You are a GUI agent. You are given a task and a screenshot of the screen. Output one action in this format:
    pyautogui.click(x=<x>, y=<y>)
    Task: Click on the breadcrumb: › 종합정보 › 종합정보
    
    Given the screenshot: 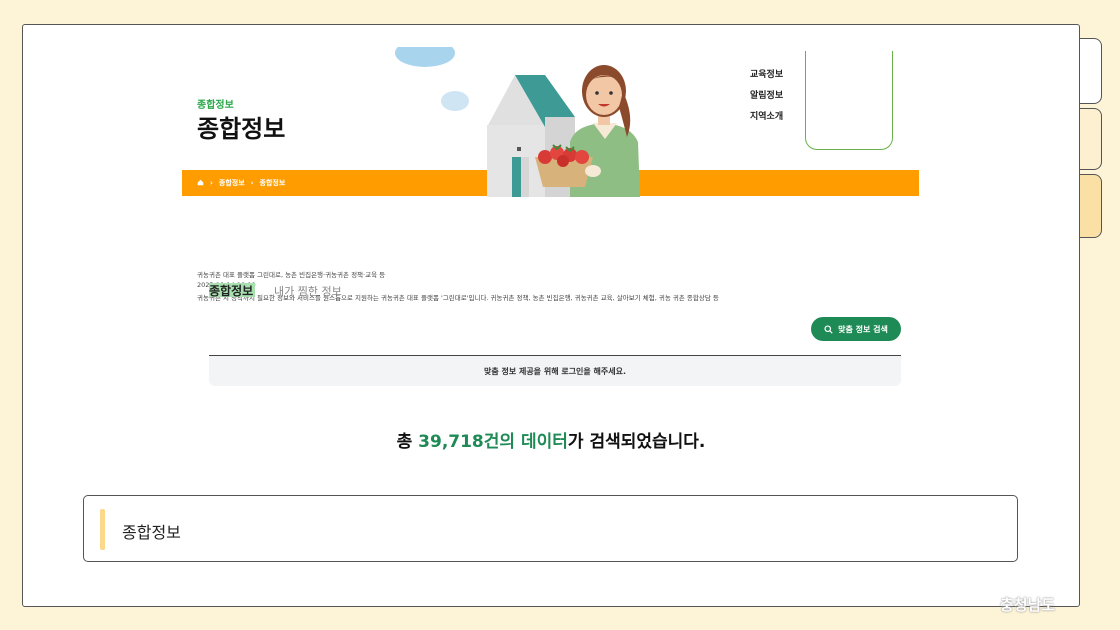 What is the action you would take?
    pyautogui.click(x=241, y=183)
    